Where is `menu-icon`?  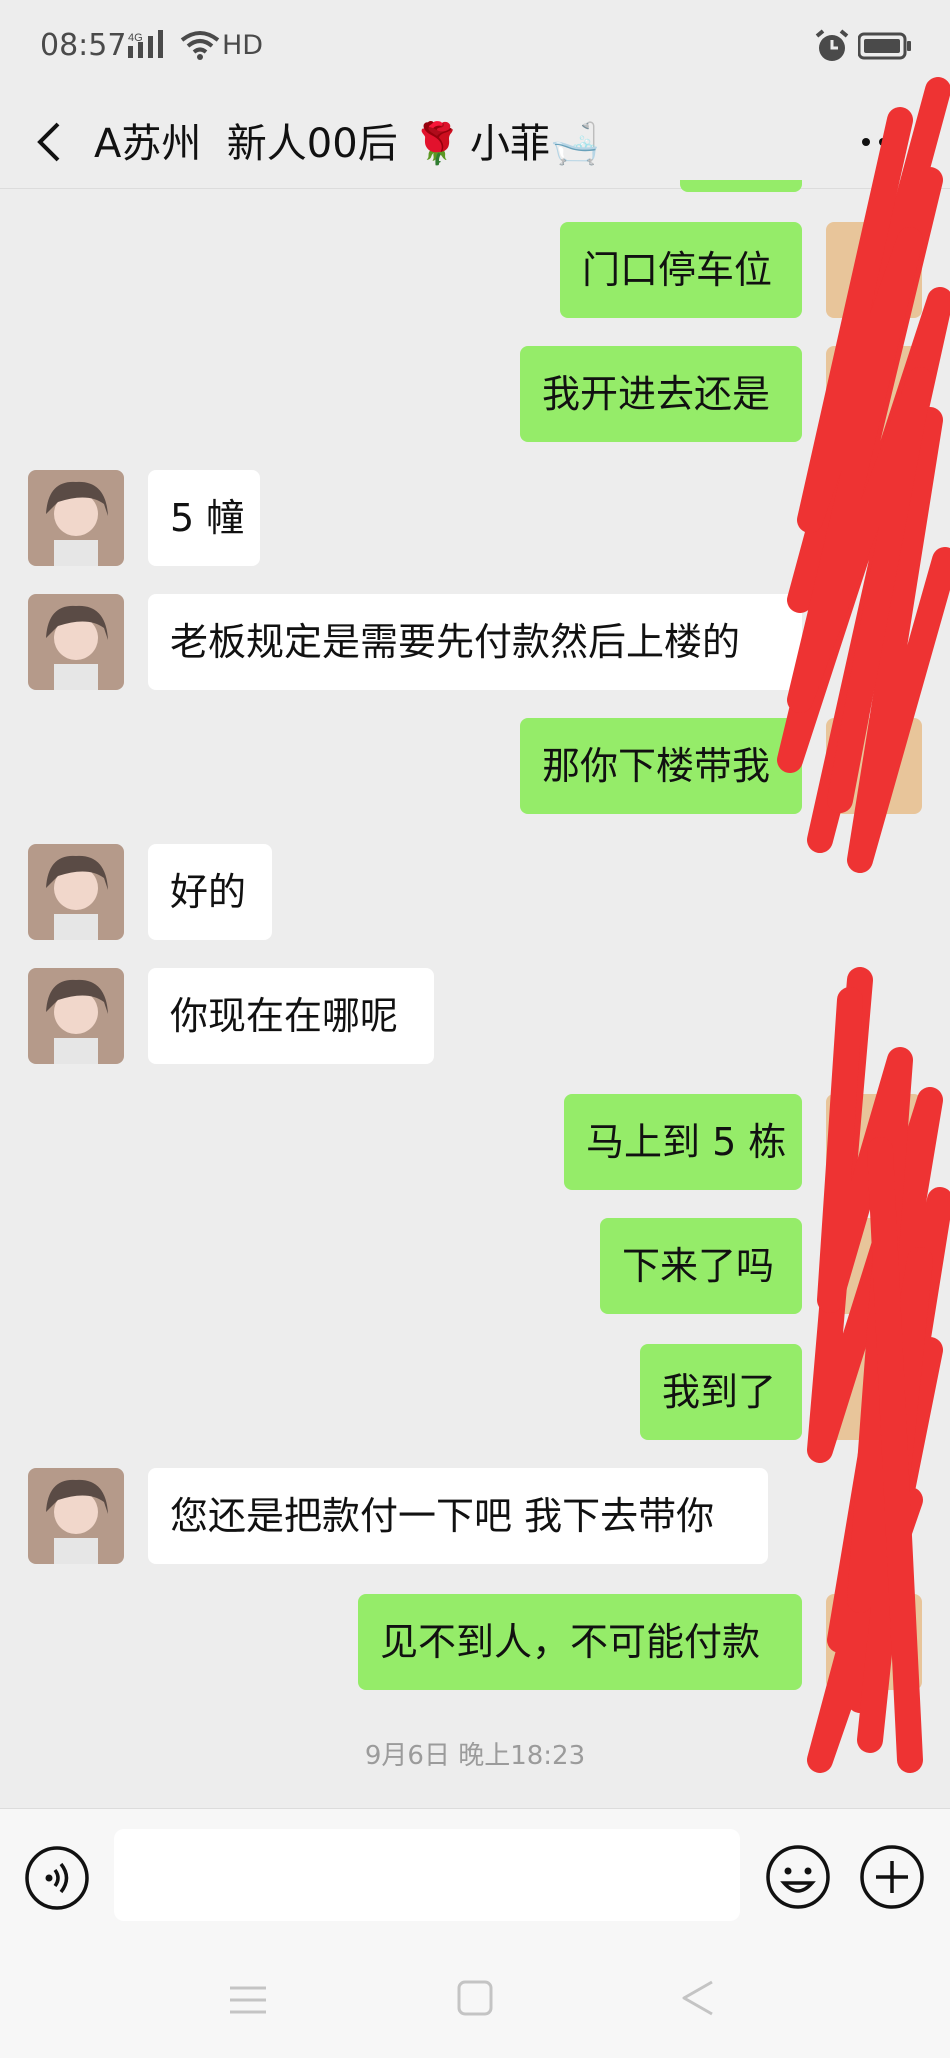 menu-icon is located at coordinates (248, 2000).